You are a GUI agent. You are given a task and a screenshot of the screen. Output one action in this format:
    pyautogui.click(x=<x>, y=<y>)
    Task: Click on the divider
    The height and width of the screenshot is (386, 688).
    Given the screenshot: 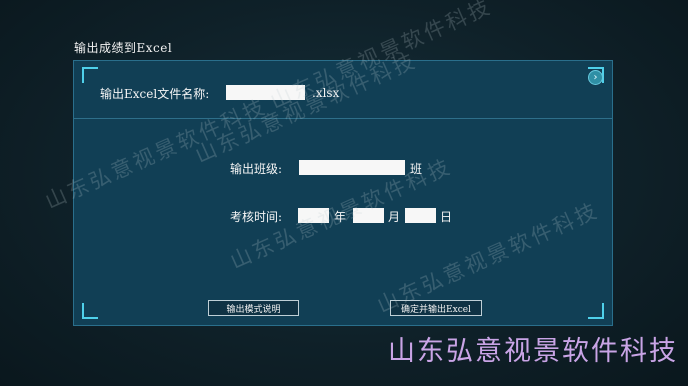 What is the action you would take?
    pyautogui.click(x=343, y=118)
    